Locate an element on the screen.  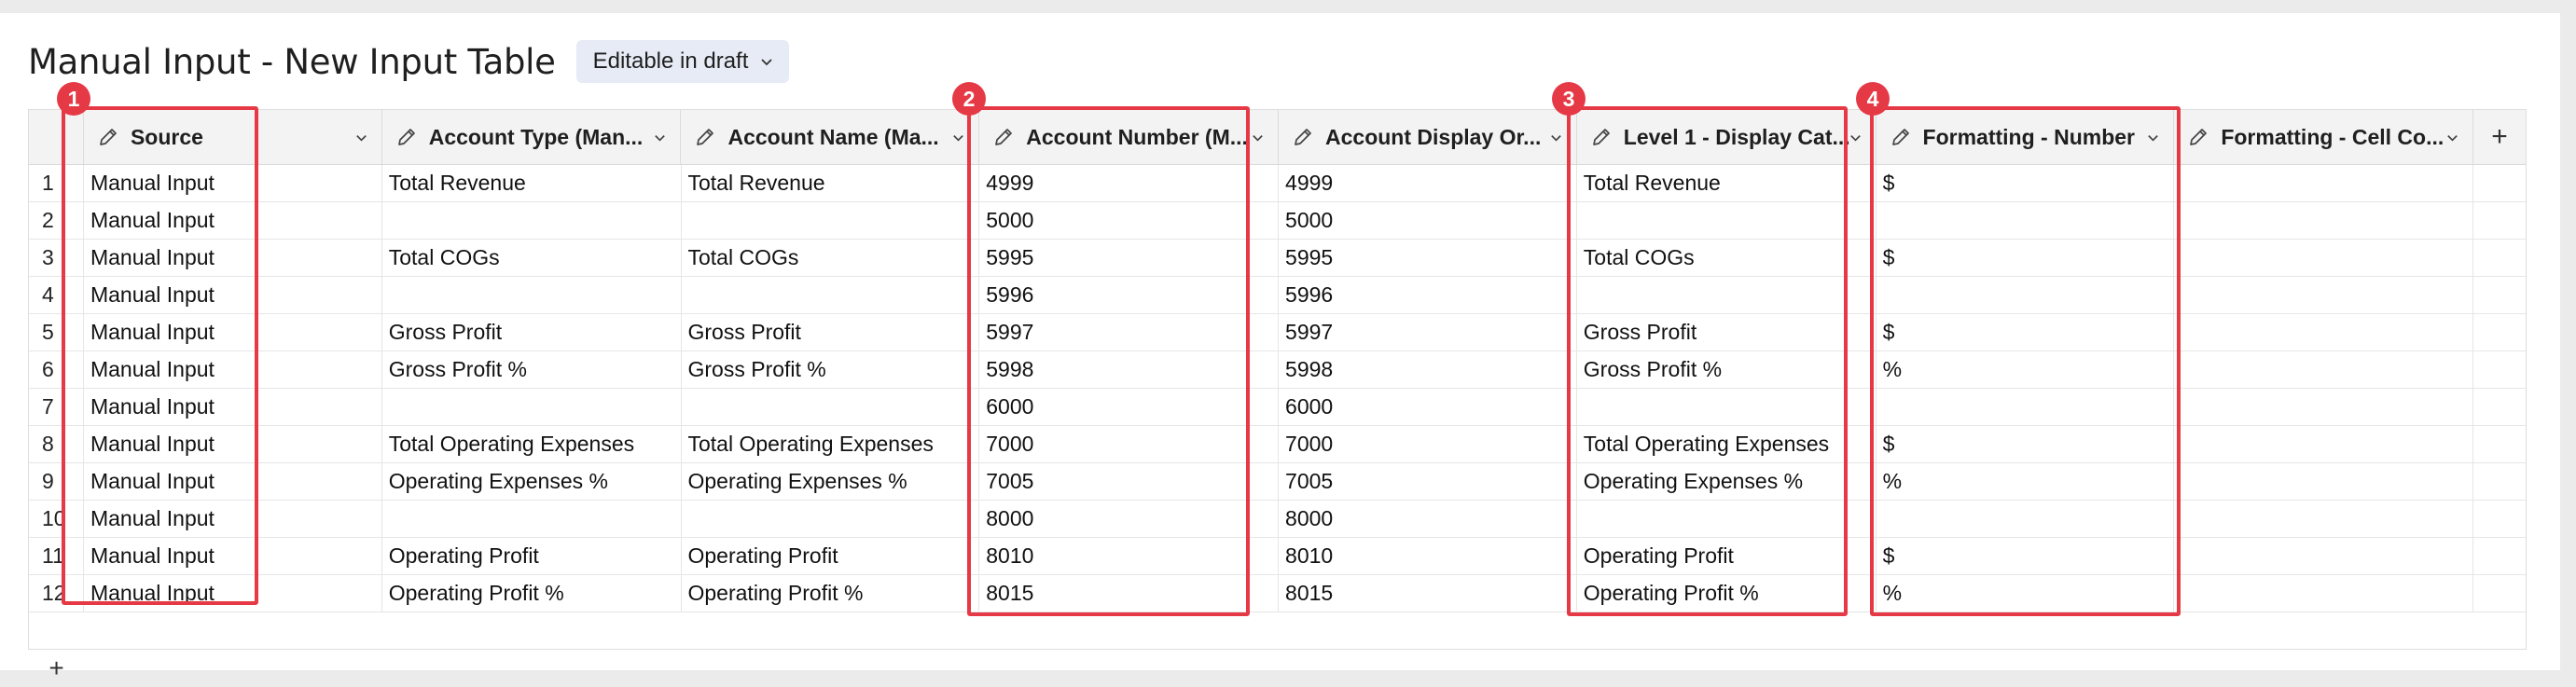
cell-account-display-order: 7005 is located at coordinates (1428, 482).